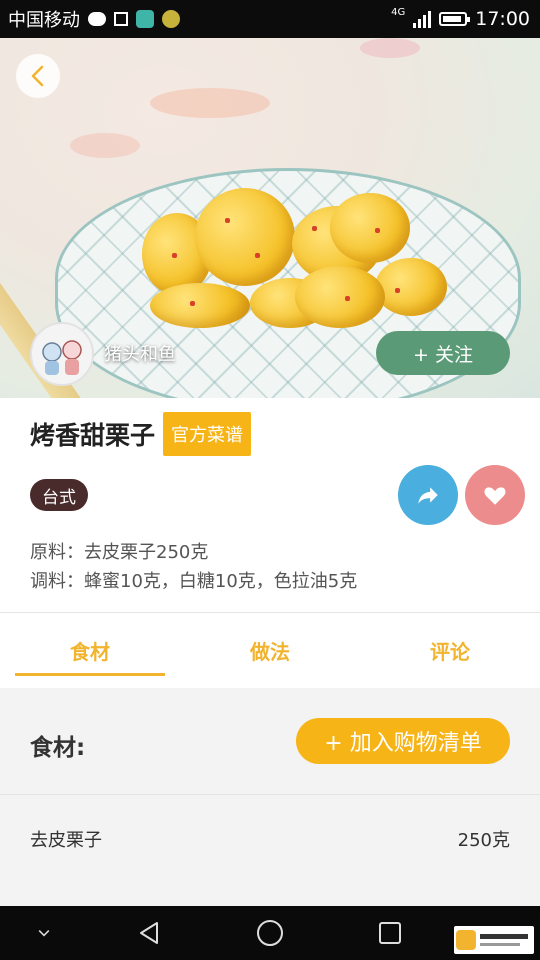 The image size is (540, 960). I want to click on cuisine-tag: 台式, so click(59, 495).